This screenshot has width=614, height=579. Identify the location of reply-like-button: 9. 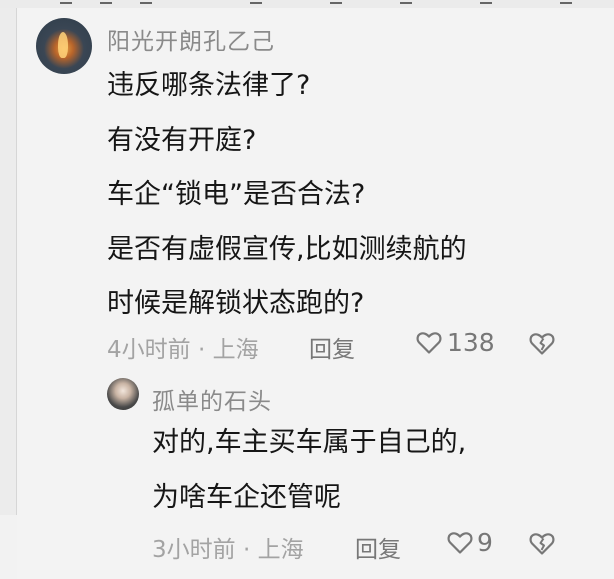
(470, 542).